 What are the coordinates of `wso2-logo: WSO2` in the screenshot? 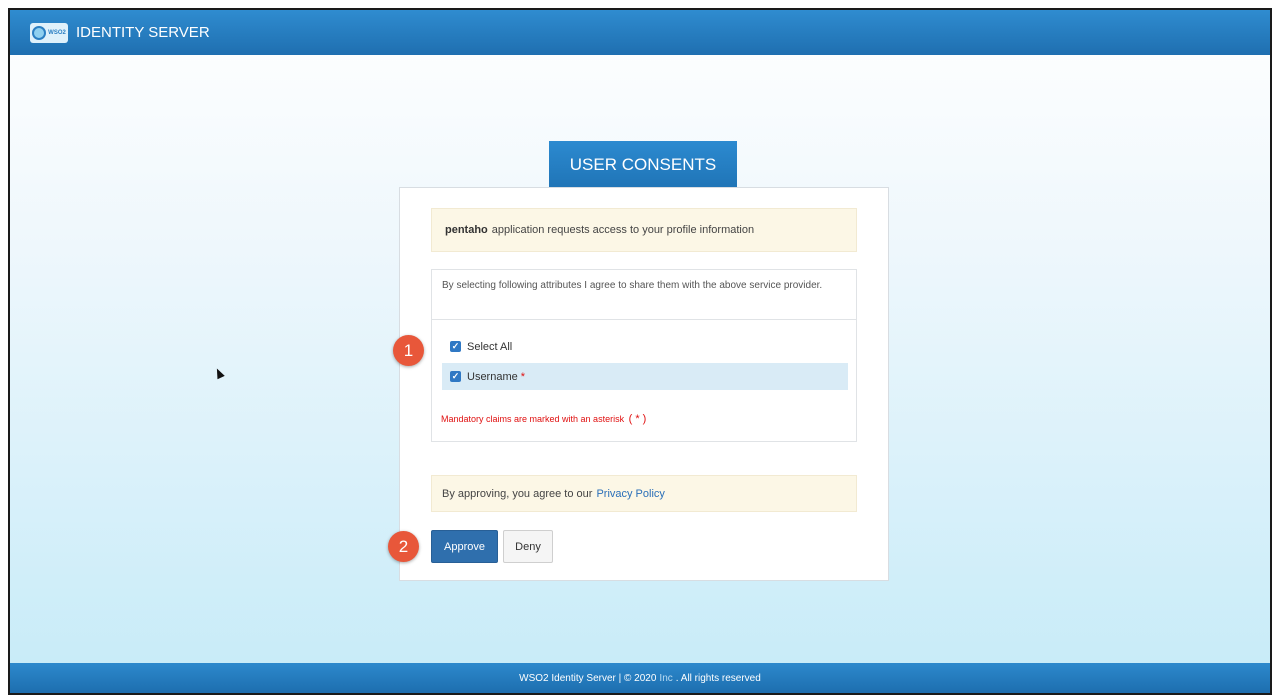 It's located at (49, 32).